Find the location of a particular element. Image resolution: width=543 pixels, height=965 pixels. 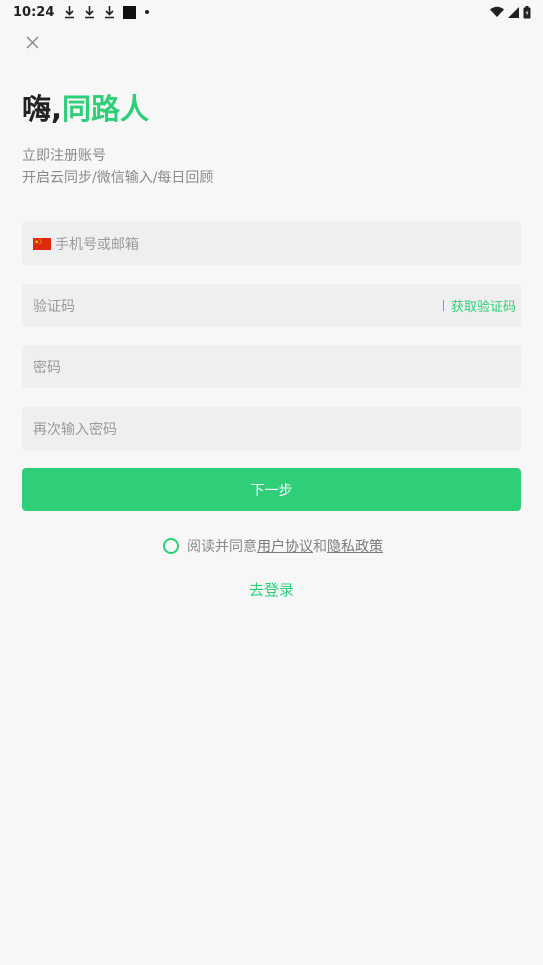

close-button is located at coordinates (32, 42).